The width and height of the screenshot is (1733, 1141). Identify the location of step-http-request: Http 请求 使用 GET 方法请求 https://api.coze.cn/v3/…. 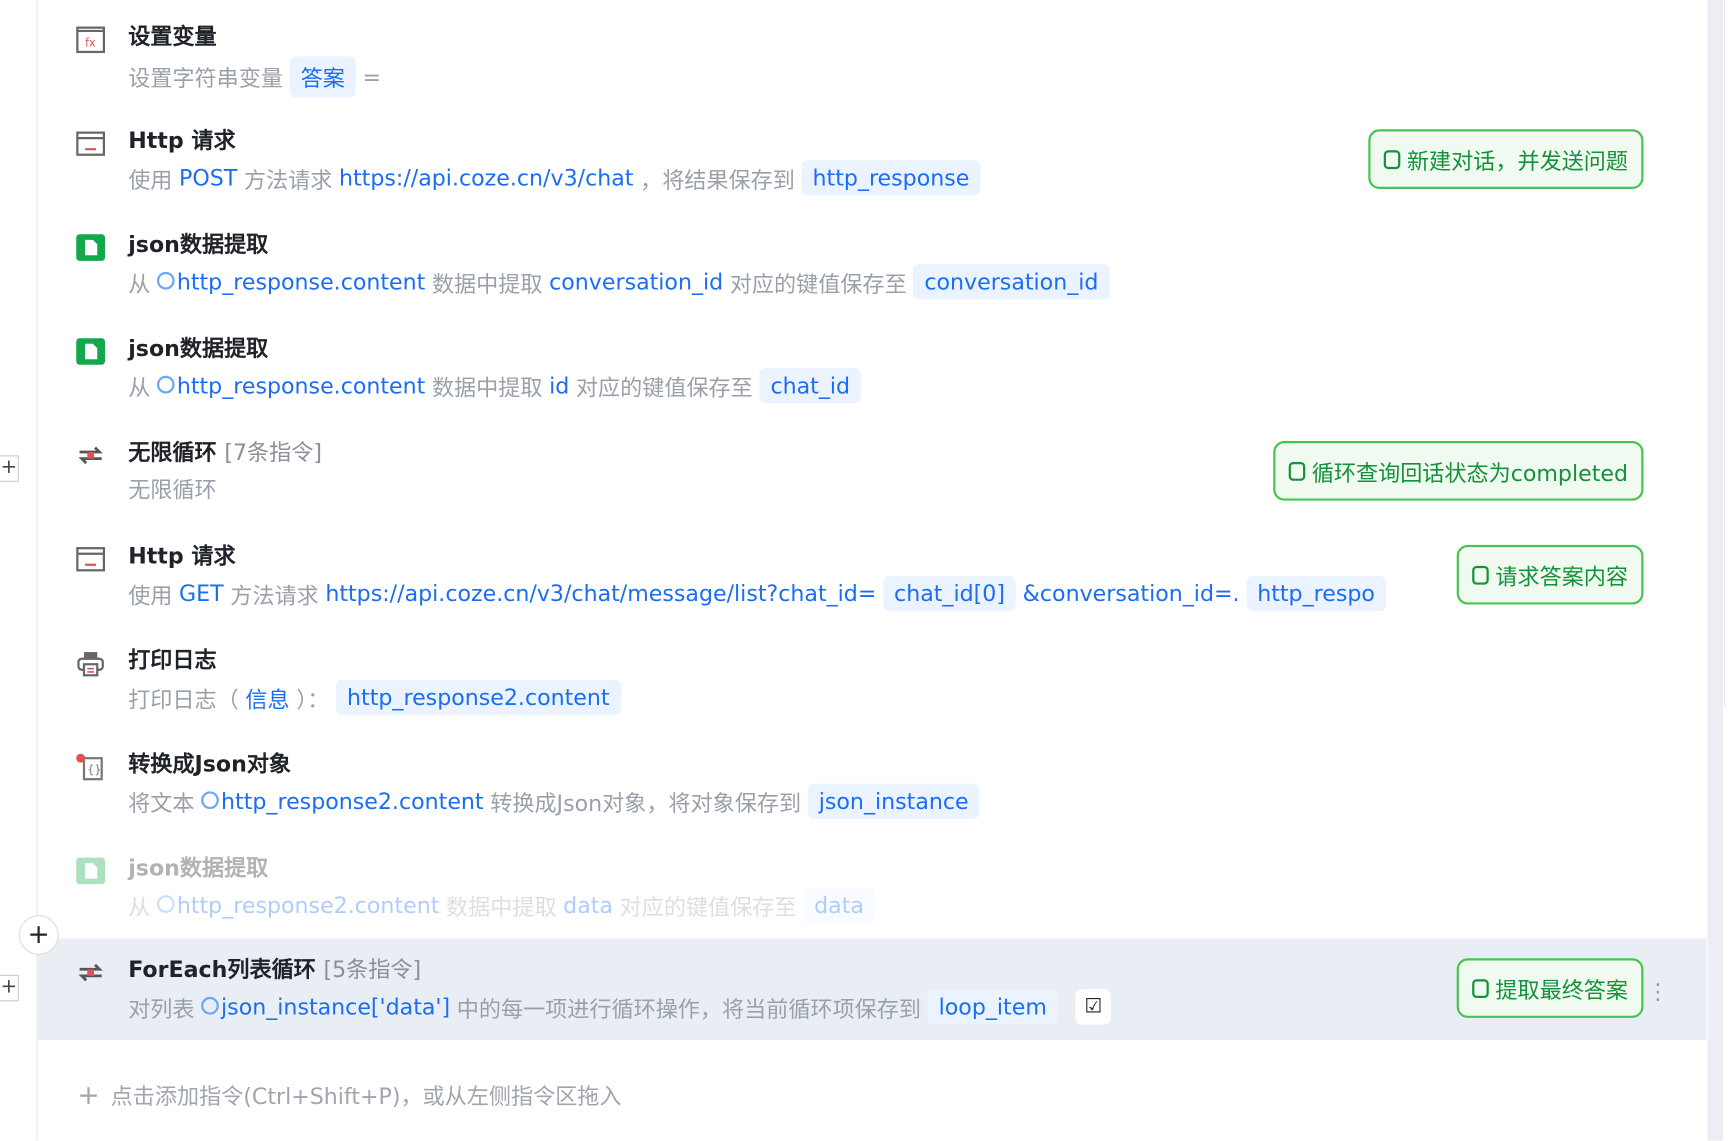
(872, 577).